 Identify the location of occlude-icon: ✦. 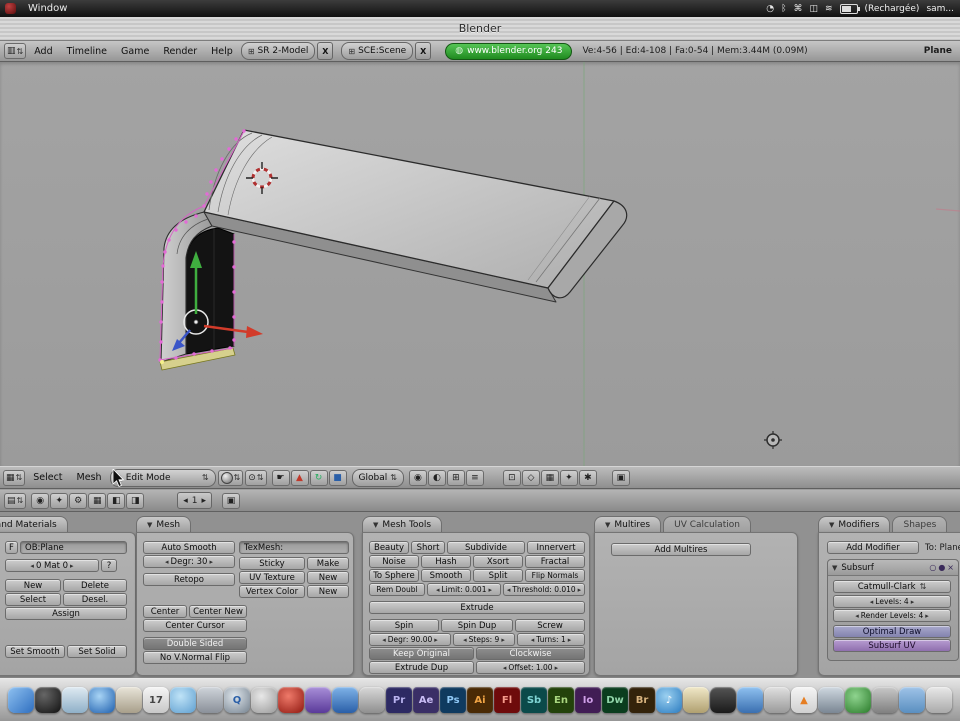
(568, 477).